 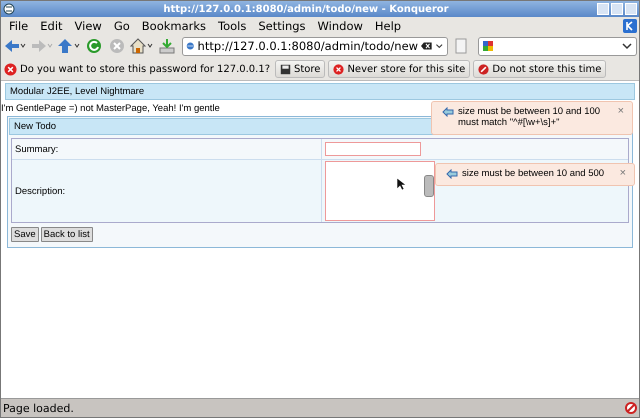 I want to click on store-button: Store, so click(x=300, y=69).